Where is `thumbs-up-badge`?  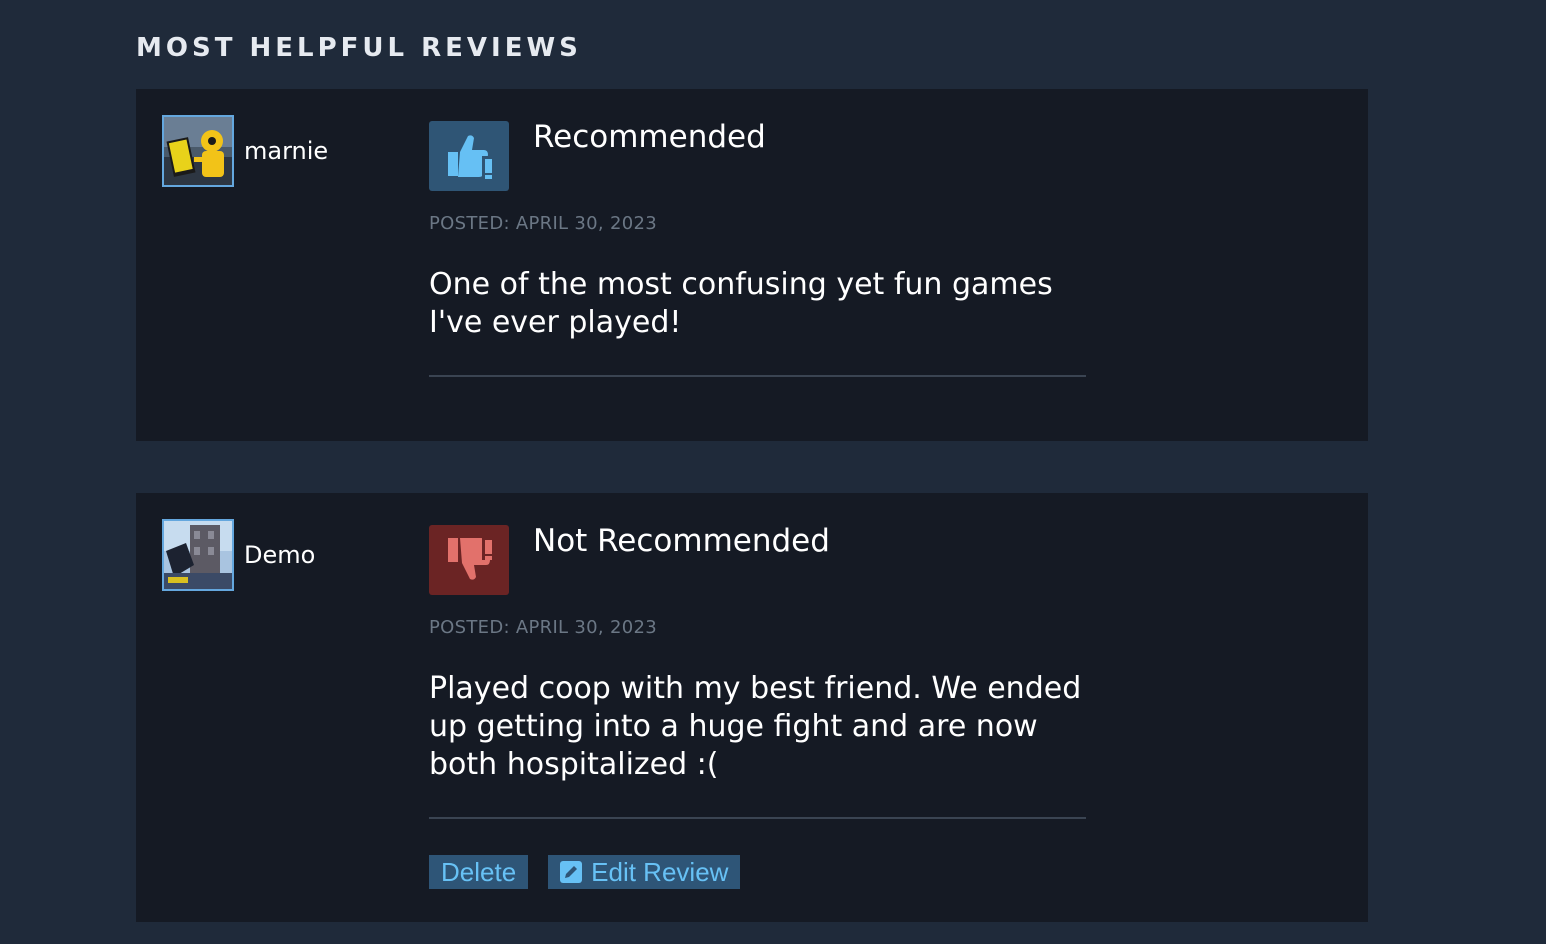 thumbs-up-badge is located at coordinates (469, 156).